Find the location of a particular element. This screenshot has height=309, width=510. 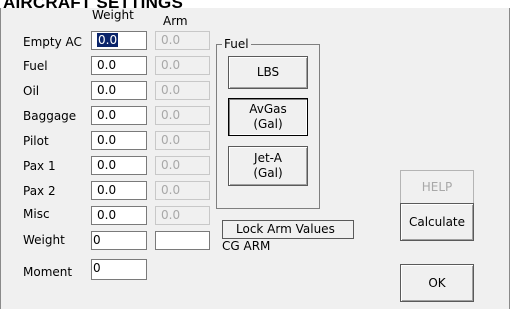

ok-button: OK is located at coordinates (437, 283).